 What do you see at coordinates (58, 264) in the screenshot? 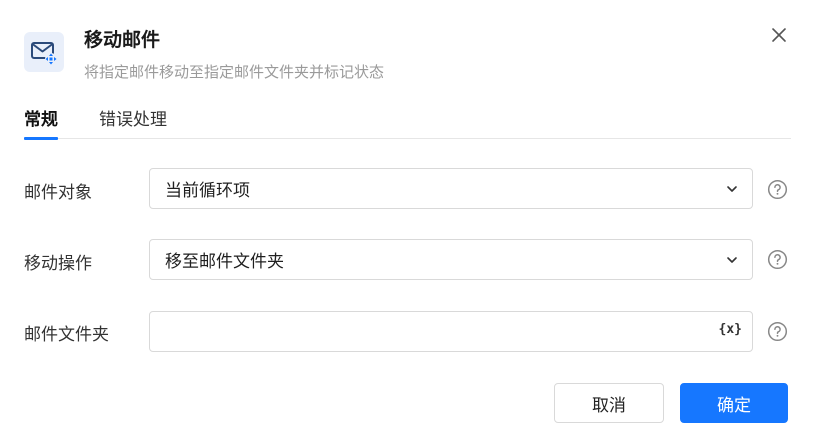
I see `move-action-label: 移动操作` at bounding box center [58, 264].